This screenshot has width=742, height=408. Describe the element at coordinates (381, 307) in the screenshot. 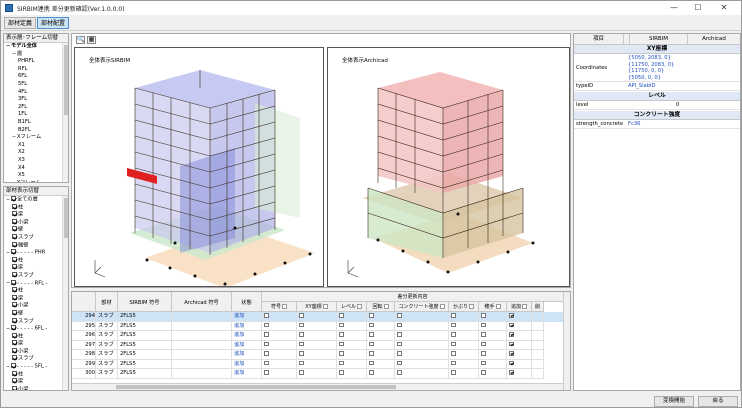

I see `subcol-3: 回転` at that location.